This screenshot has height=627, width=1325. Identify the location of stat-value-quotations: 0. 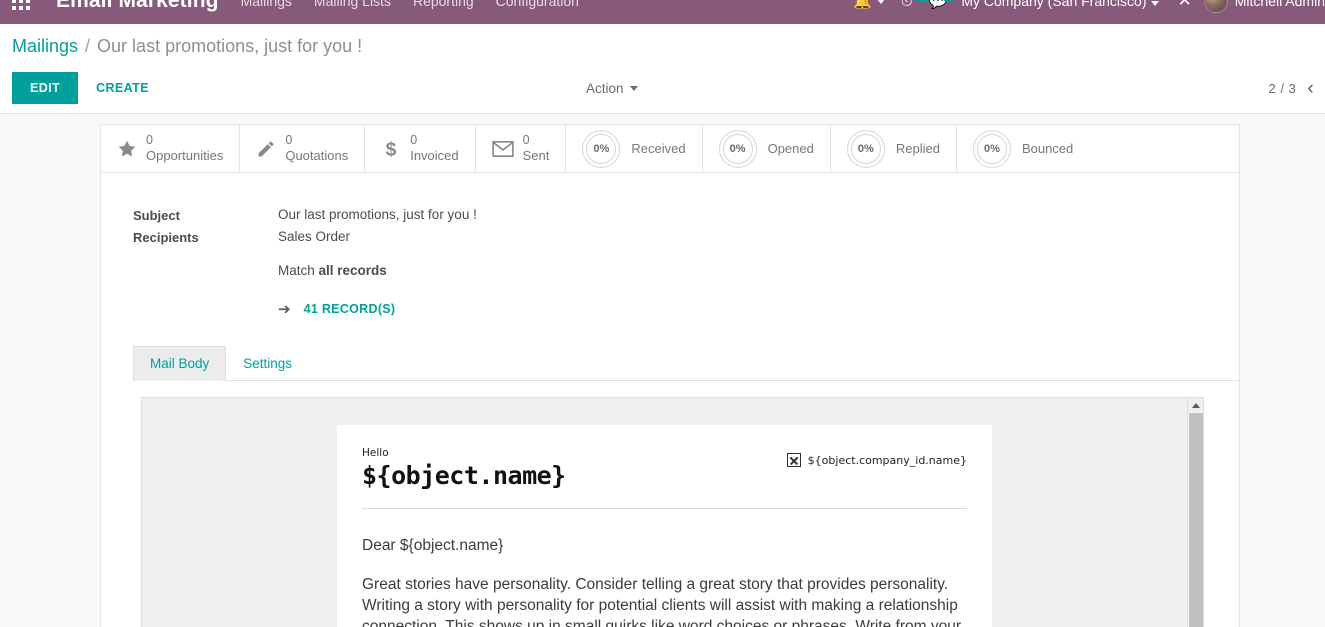
(289, 139).